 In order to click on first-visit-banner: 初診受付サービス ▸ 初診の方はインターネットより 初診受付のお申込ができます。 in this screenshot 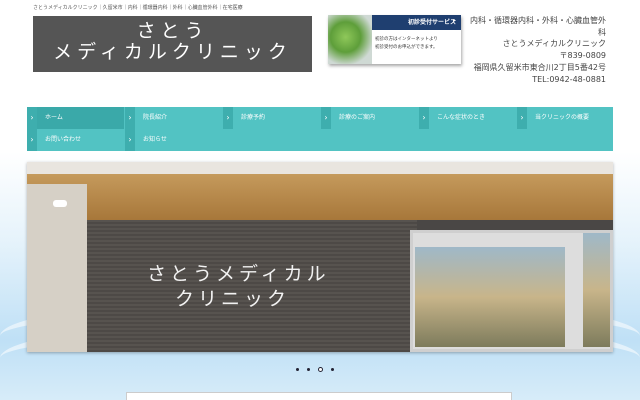, I will do `click(394, 39)`.